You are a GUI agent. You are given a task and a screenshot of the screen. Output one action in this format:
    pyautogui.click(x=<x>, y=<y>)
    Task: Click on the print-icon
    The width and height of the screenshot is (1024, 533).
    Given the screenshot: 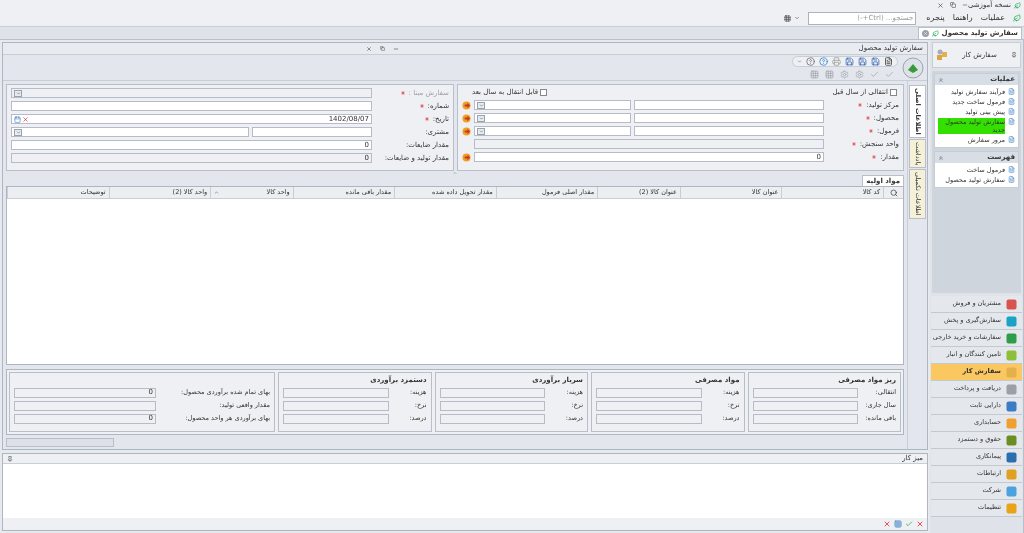 What is the action you would take?
    pyautogui.click(x=836, y=61)
    